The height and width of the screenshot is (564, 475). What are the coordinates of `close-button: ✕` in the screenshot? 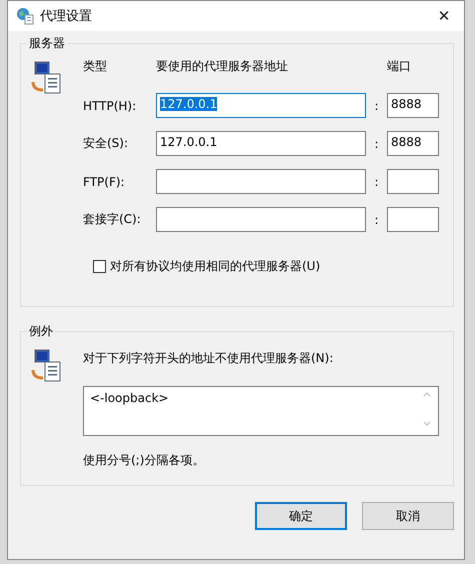 It's located at (444, 16).